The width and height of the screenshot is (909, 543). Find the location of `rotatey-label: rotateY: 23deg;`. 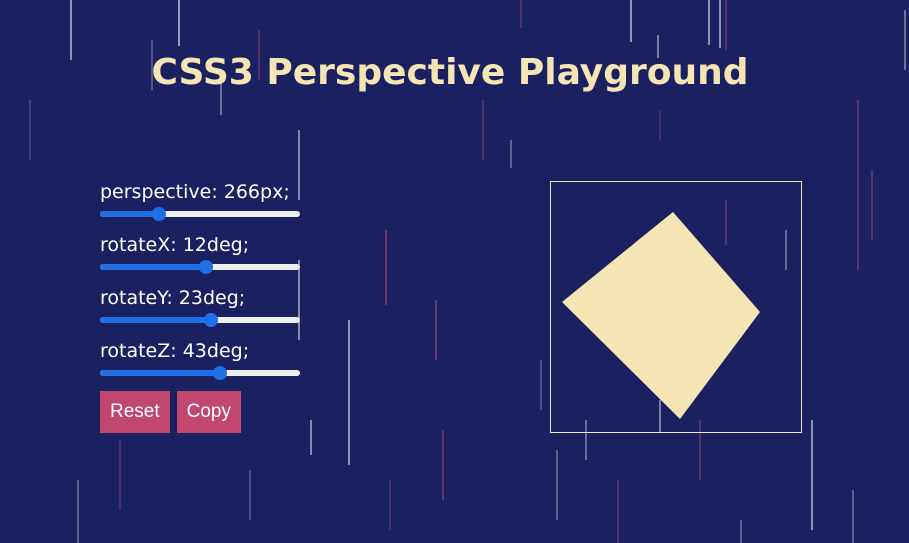

rotatey-label: rotateY: 23deg; is located at coordinates (173, 298).